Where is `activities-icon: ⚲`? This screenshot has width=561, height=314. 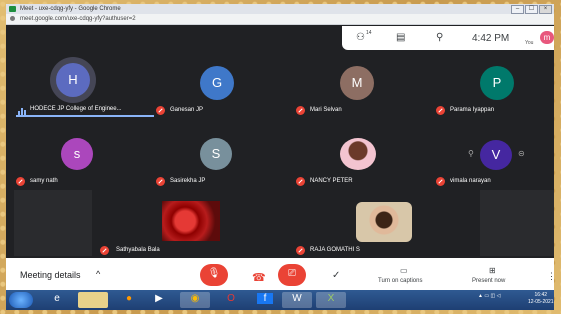 activities-icon: ⚲ is located at coordinates (439, 37).